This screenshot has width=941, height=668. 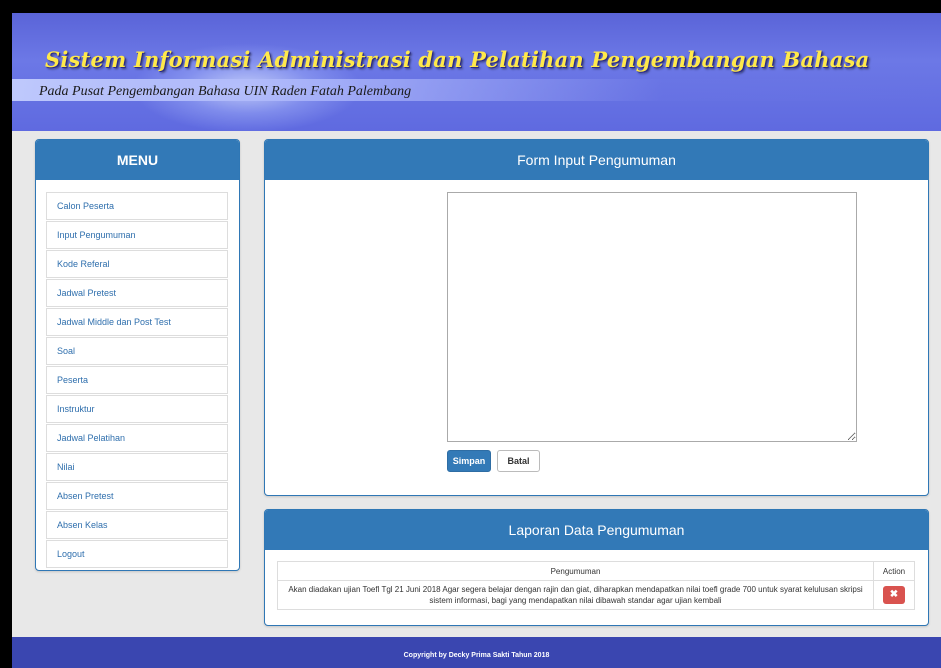 I want to click on menu-item-absen-kelas: Absen Kelas, so click(x=137, y=525).